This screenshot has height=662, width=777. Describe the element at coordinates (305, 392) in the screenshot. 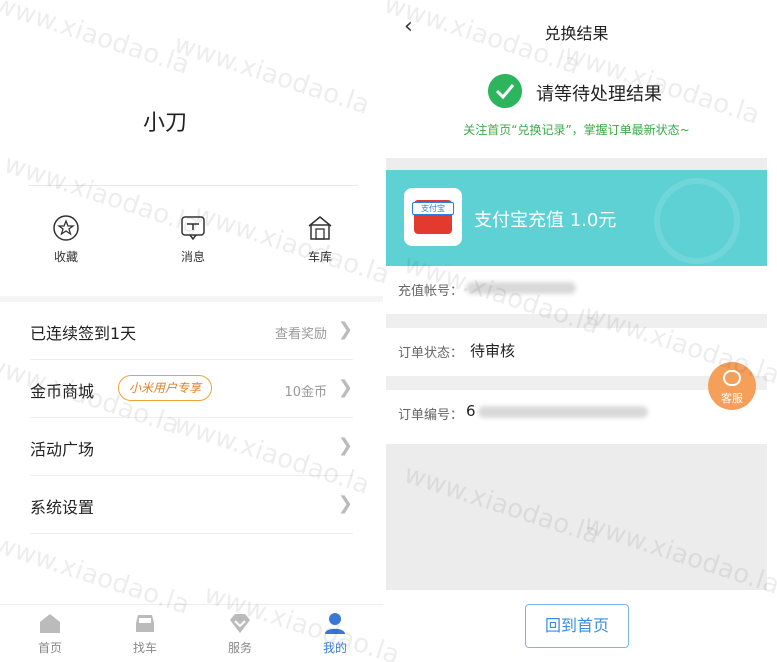

I see `menu-right-text: 10金币` at that location.